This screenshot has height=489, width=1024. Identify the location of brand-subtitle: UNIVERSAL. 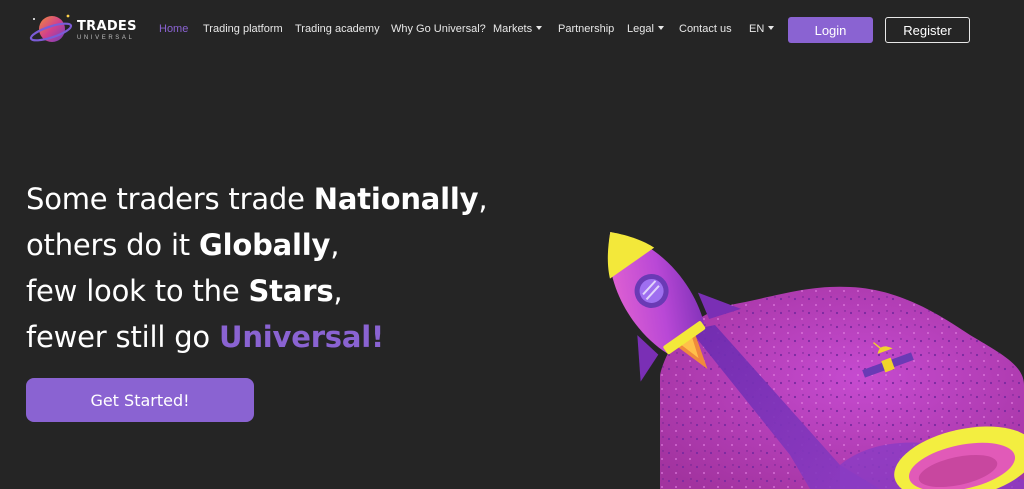
(106, 37).